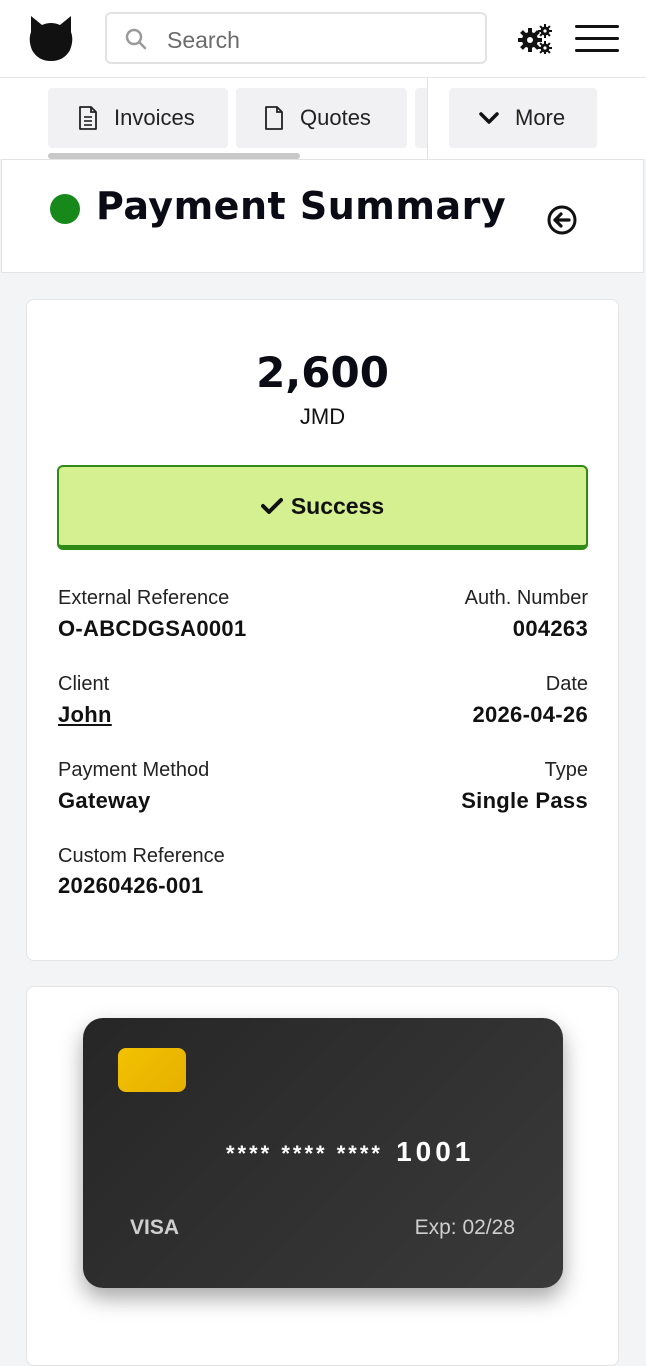  What do you see at coordinates (335, 117) in the screenshot?
I see `tab-label: Quotes` at bounding box center [335, 117].